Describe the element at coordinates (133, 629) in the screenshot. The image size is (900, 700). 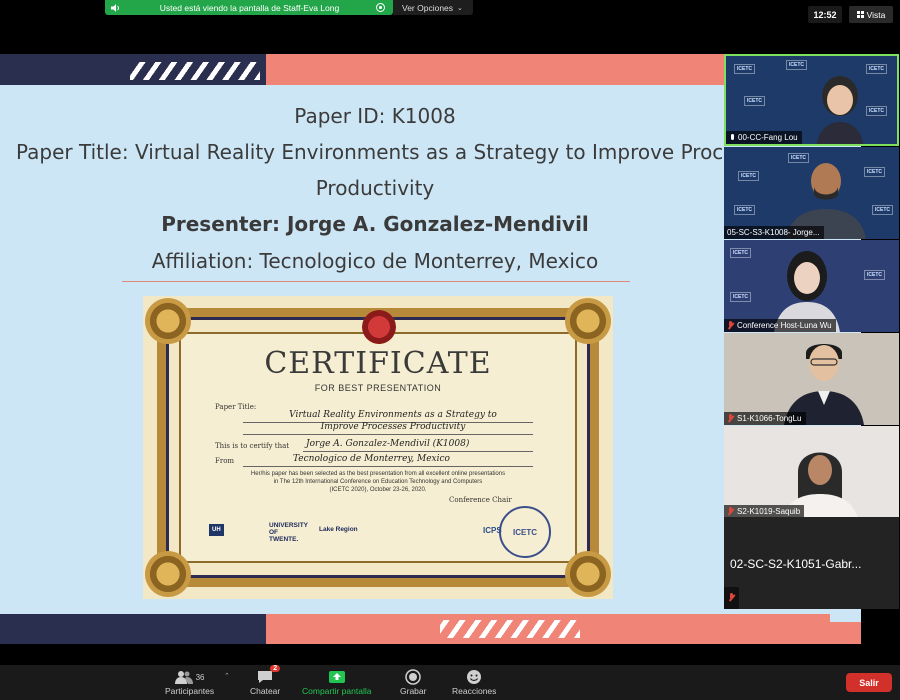
I see `navy-band-block` at that location.